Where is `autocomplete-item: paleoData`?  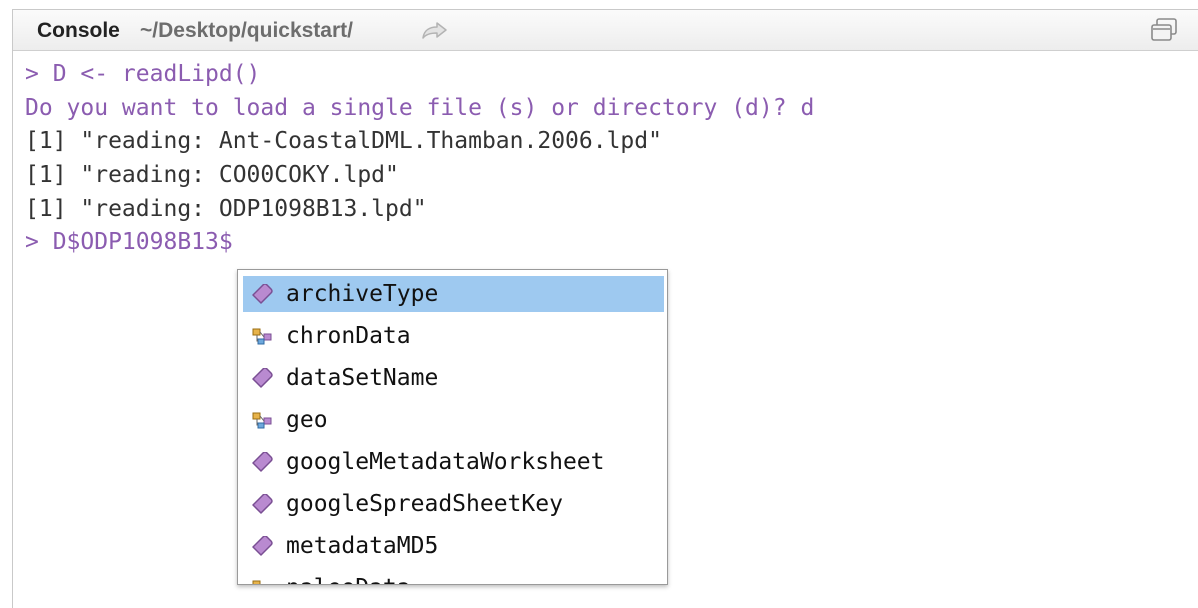 autocomplete-item: paleoData is located at coordinates (453, 577).